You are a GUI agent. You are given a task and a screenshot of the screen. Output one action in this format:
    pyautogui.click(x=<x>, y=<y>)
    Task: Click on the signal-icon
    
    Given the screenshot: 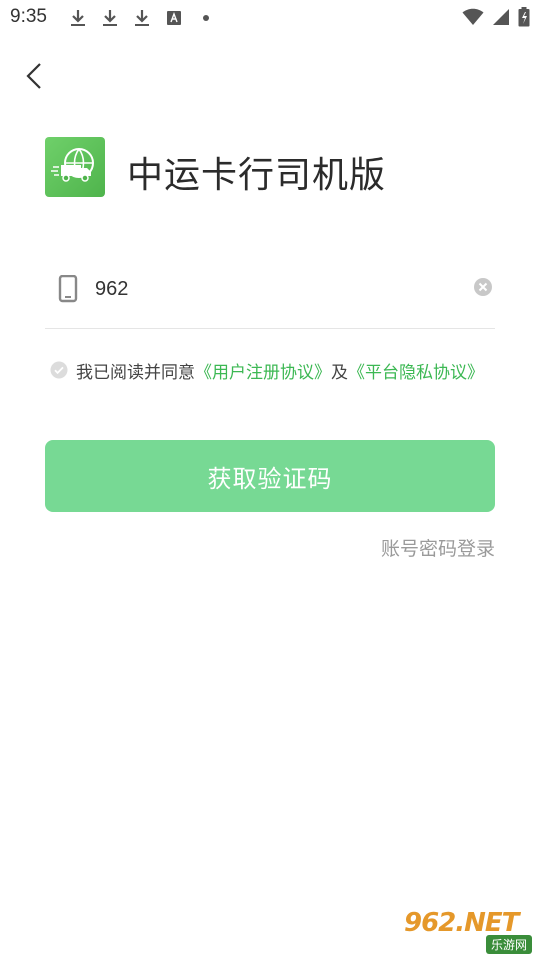 What is the action you would take?
    pyautogui.click(x=501, y=19)
    